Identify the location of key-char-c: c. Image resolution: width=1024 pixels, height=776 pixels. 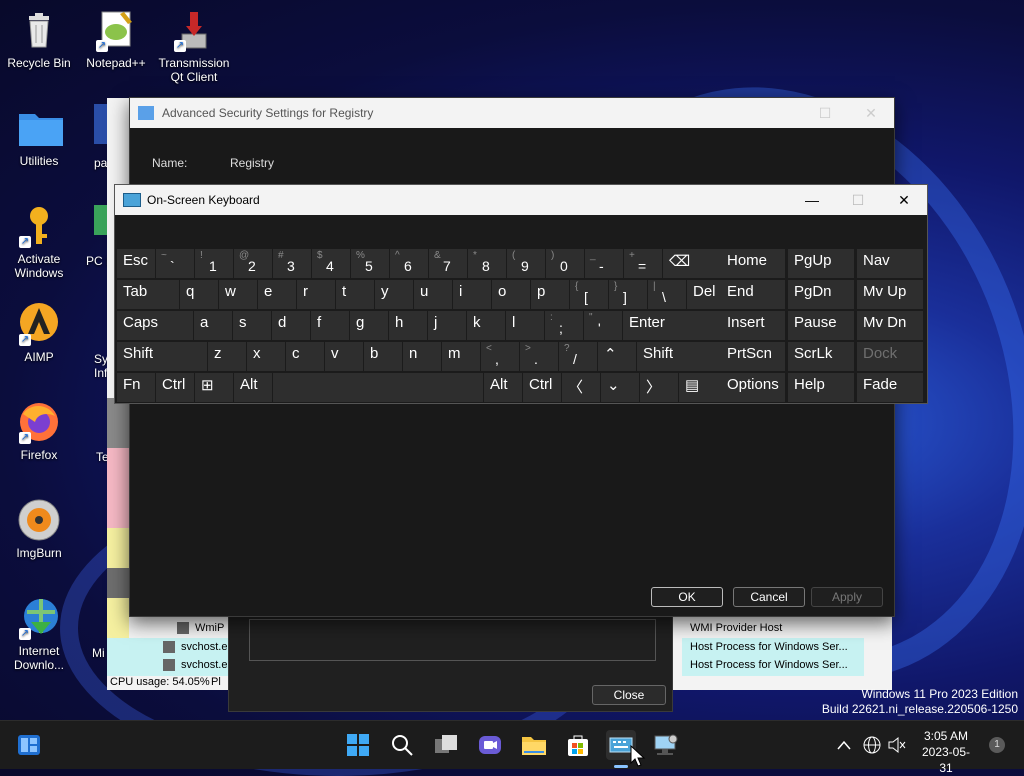
(305, 356).